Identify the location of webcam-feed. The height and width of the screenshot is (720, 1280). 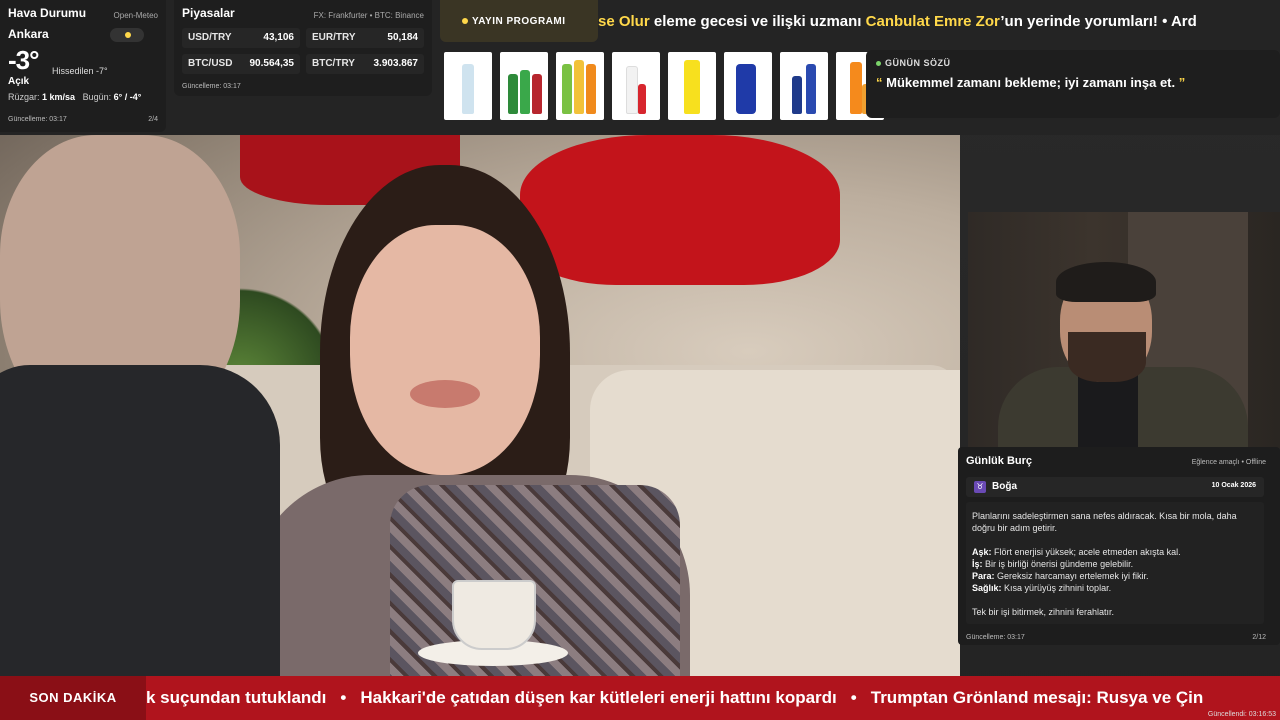
(1124, 330).